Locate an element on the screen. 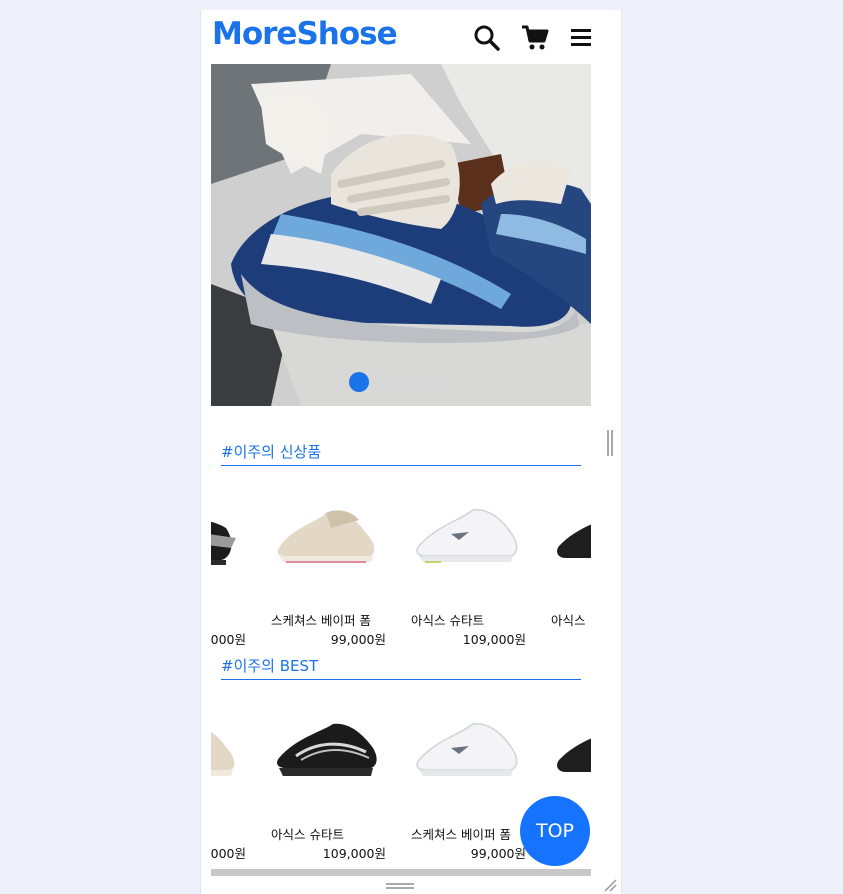 The image size is (843, 894). product-name: 아식스 is located at coordinates (568, 620).